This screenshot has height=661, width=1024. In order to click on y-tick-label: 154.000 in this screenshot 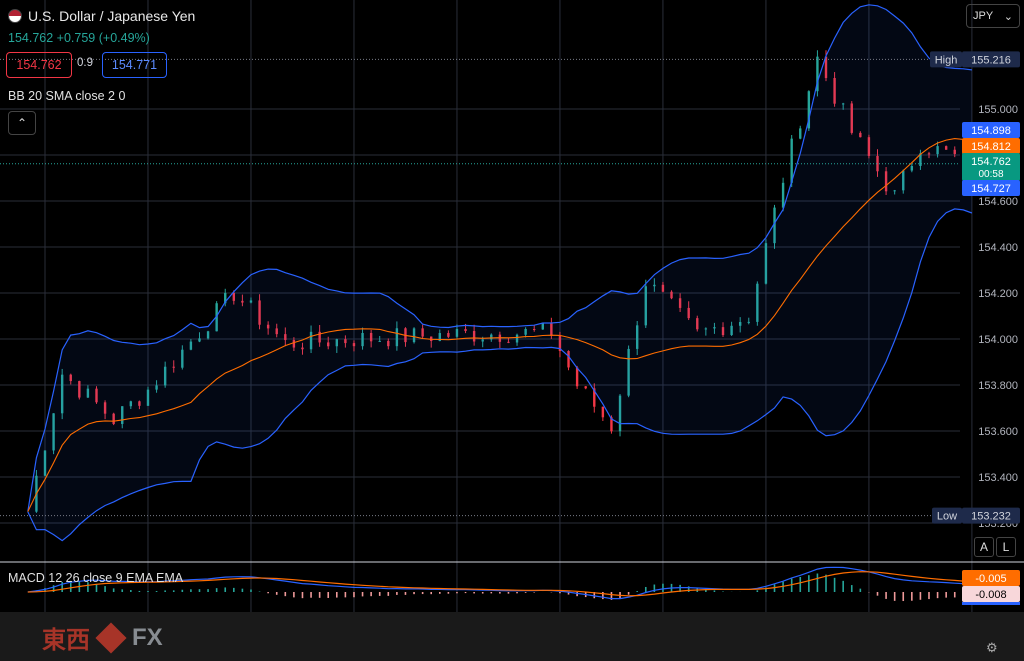, I will do `click(998, 340)`.